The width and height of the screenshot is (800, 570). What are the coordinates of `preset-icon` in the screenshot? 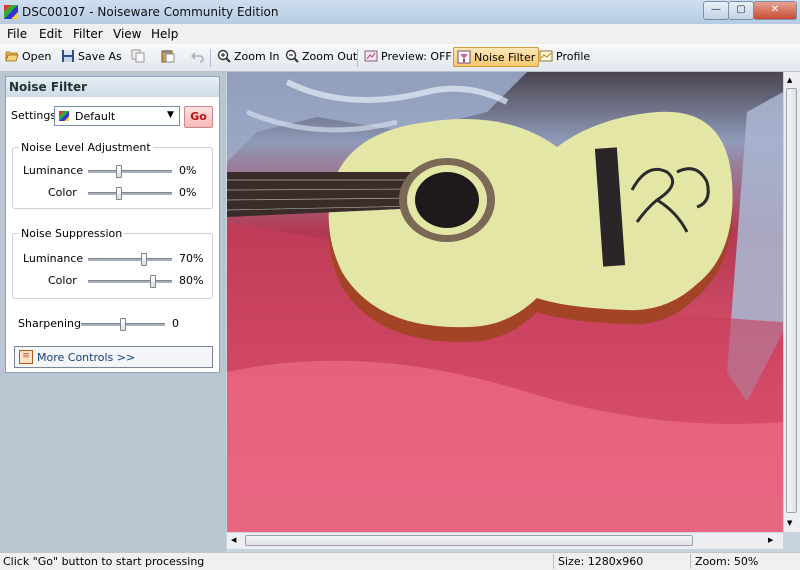 It's located at (64, 116).